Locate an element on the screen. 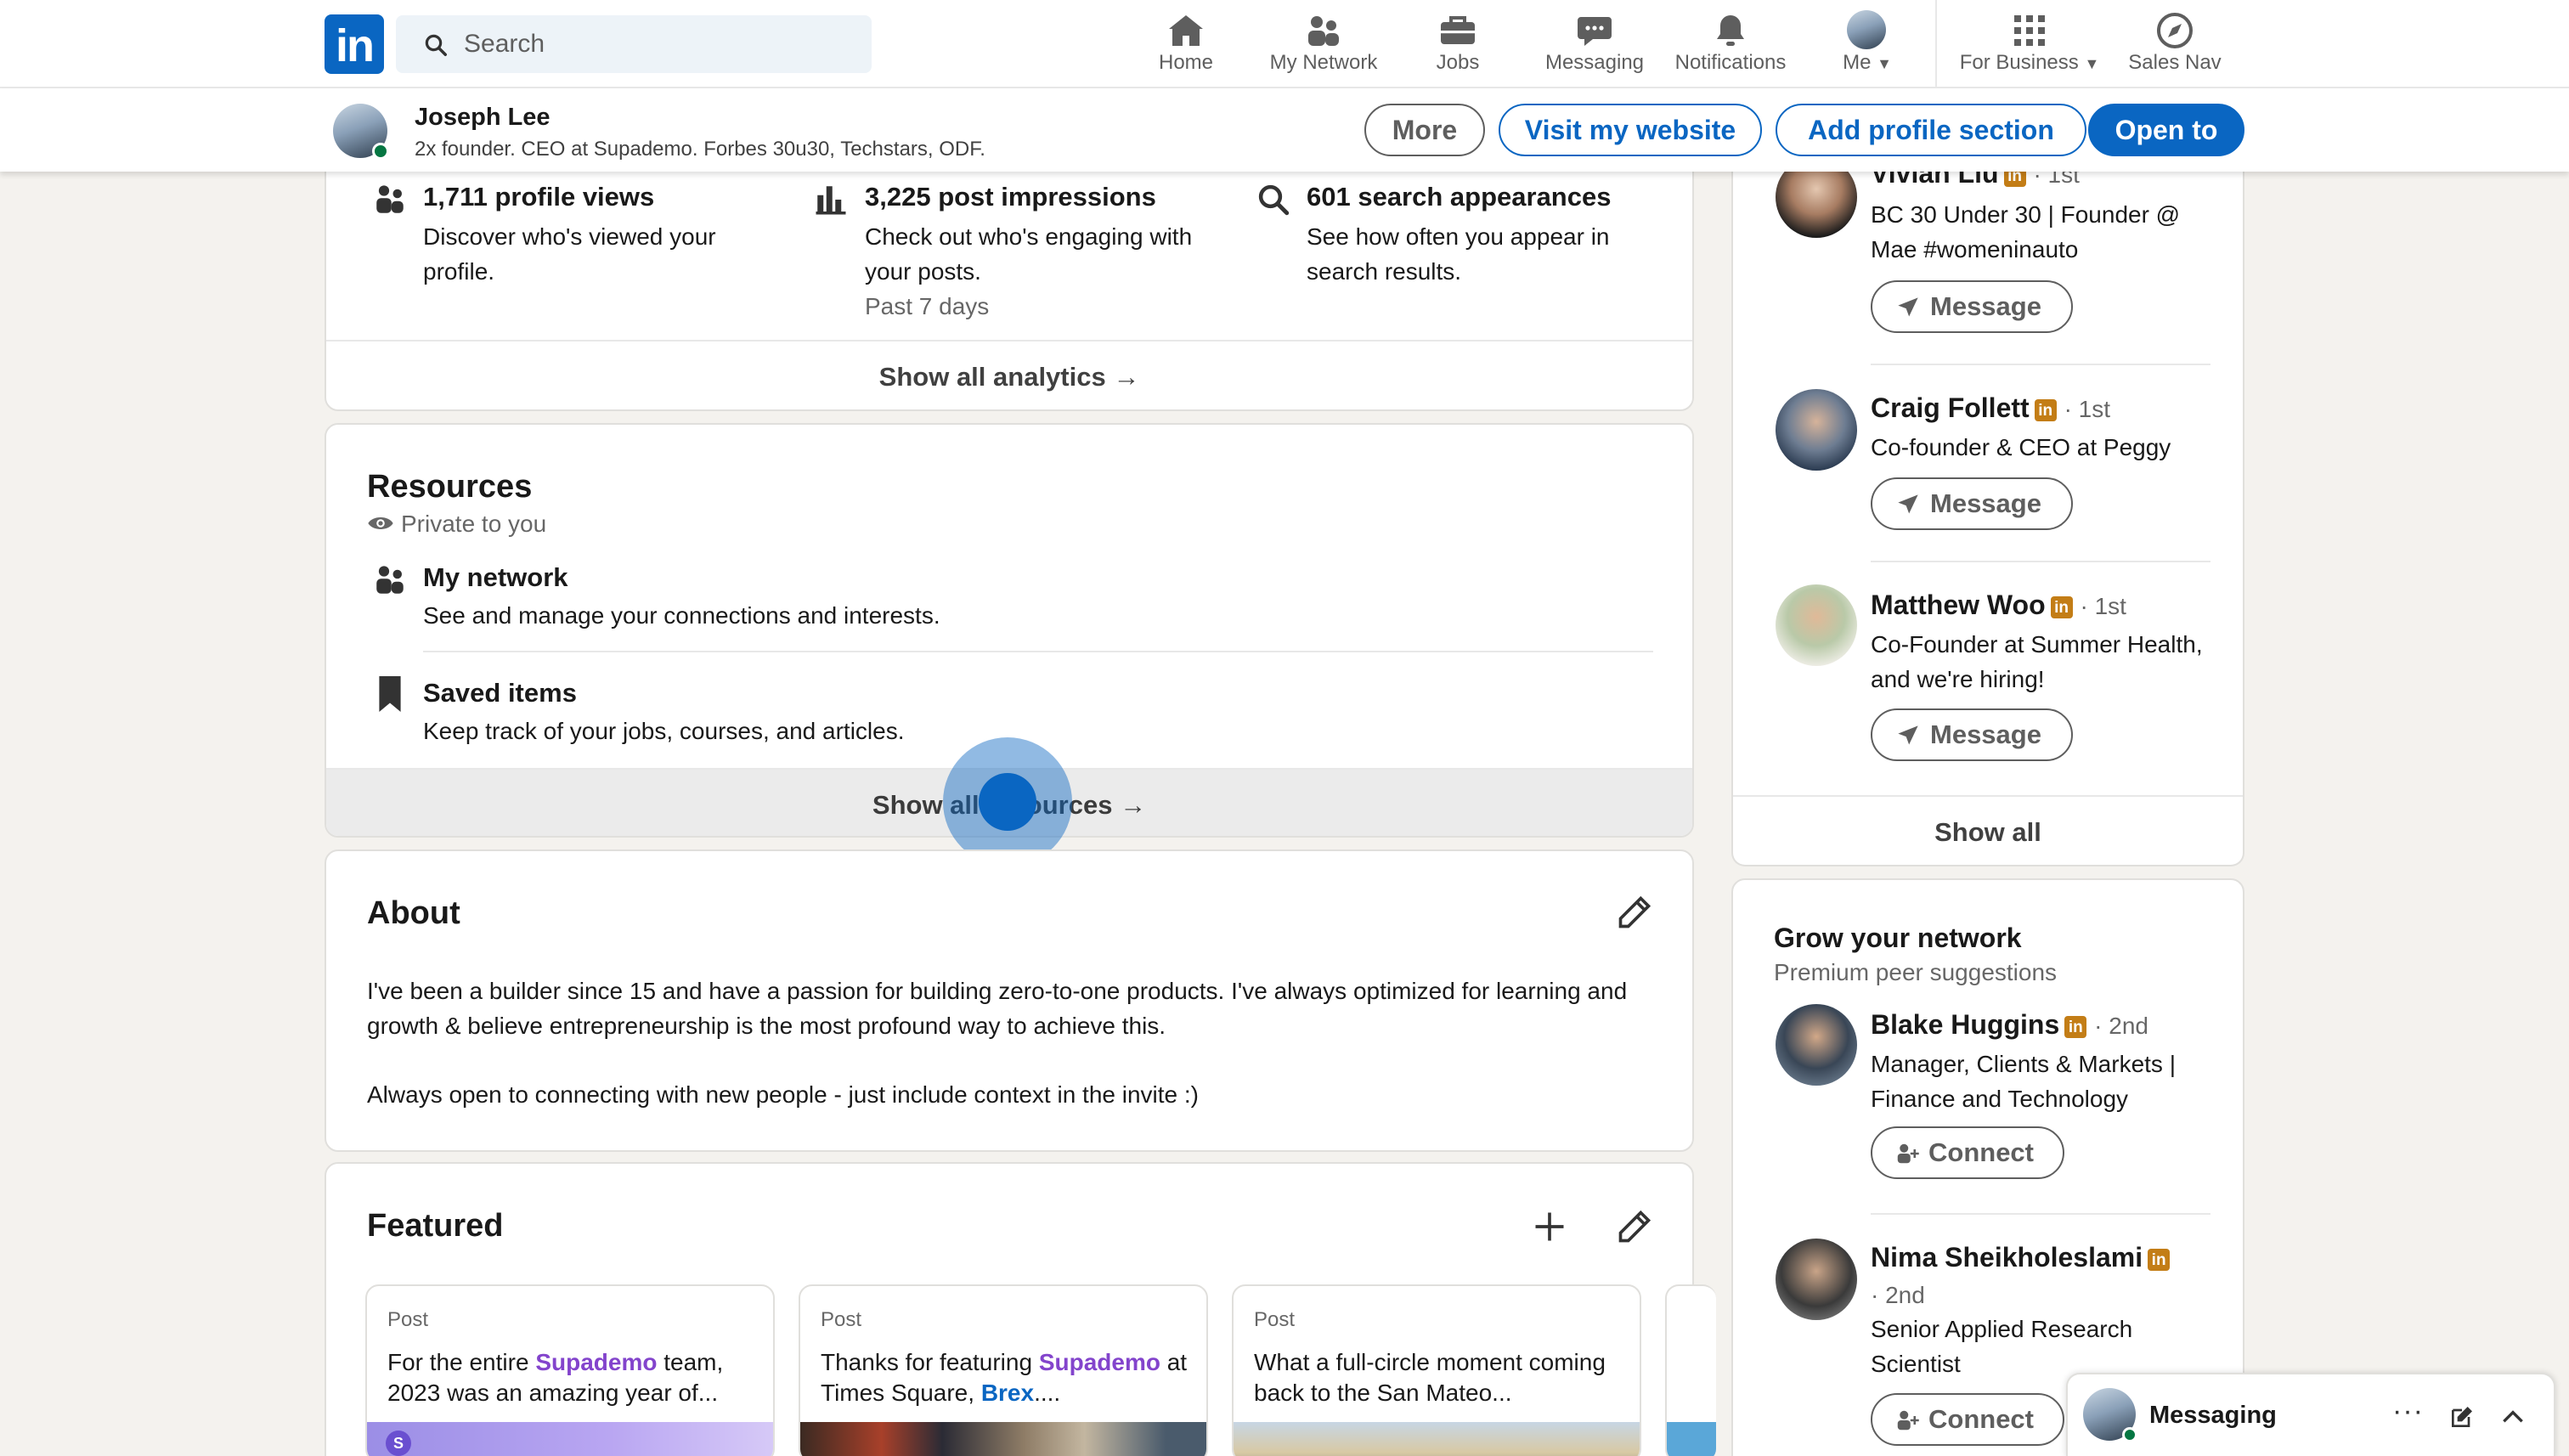 The height and width of the screenshot is (1456, 2569). message-vivian-button: Message is located at coordinates (1972, 307).